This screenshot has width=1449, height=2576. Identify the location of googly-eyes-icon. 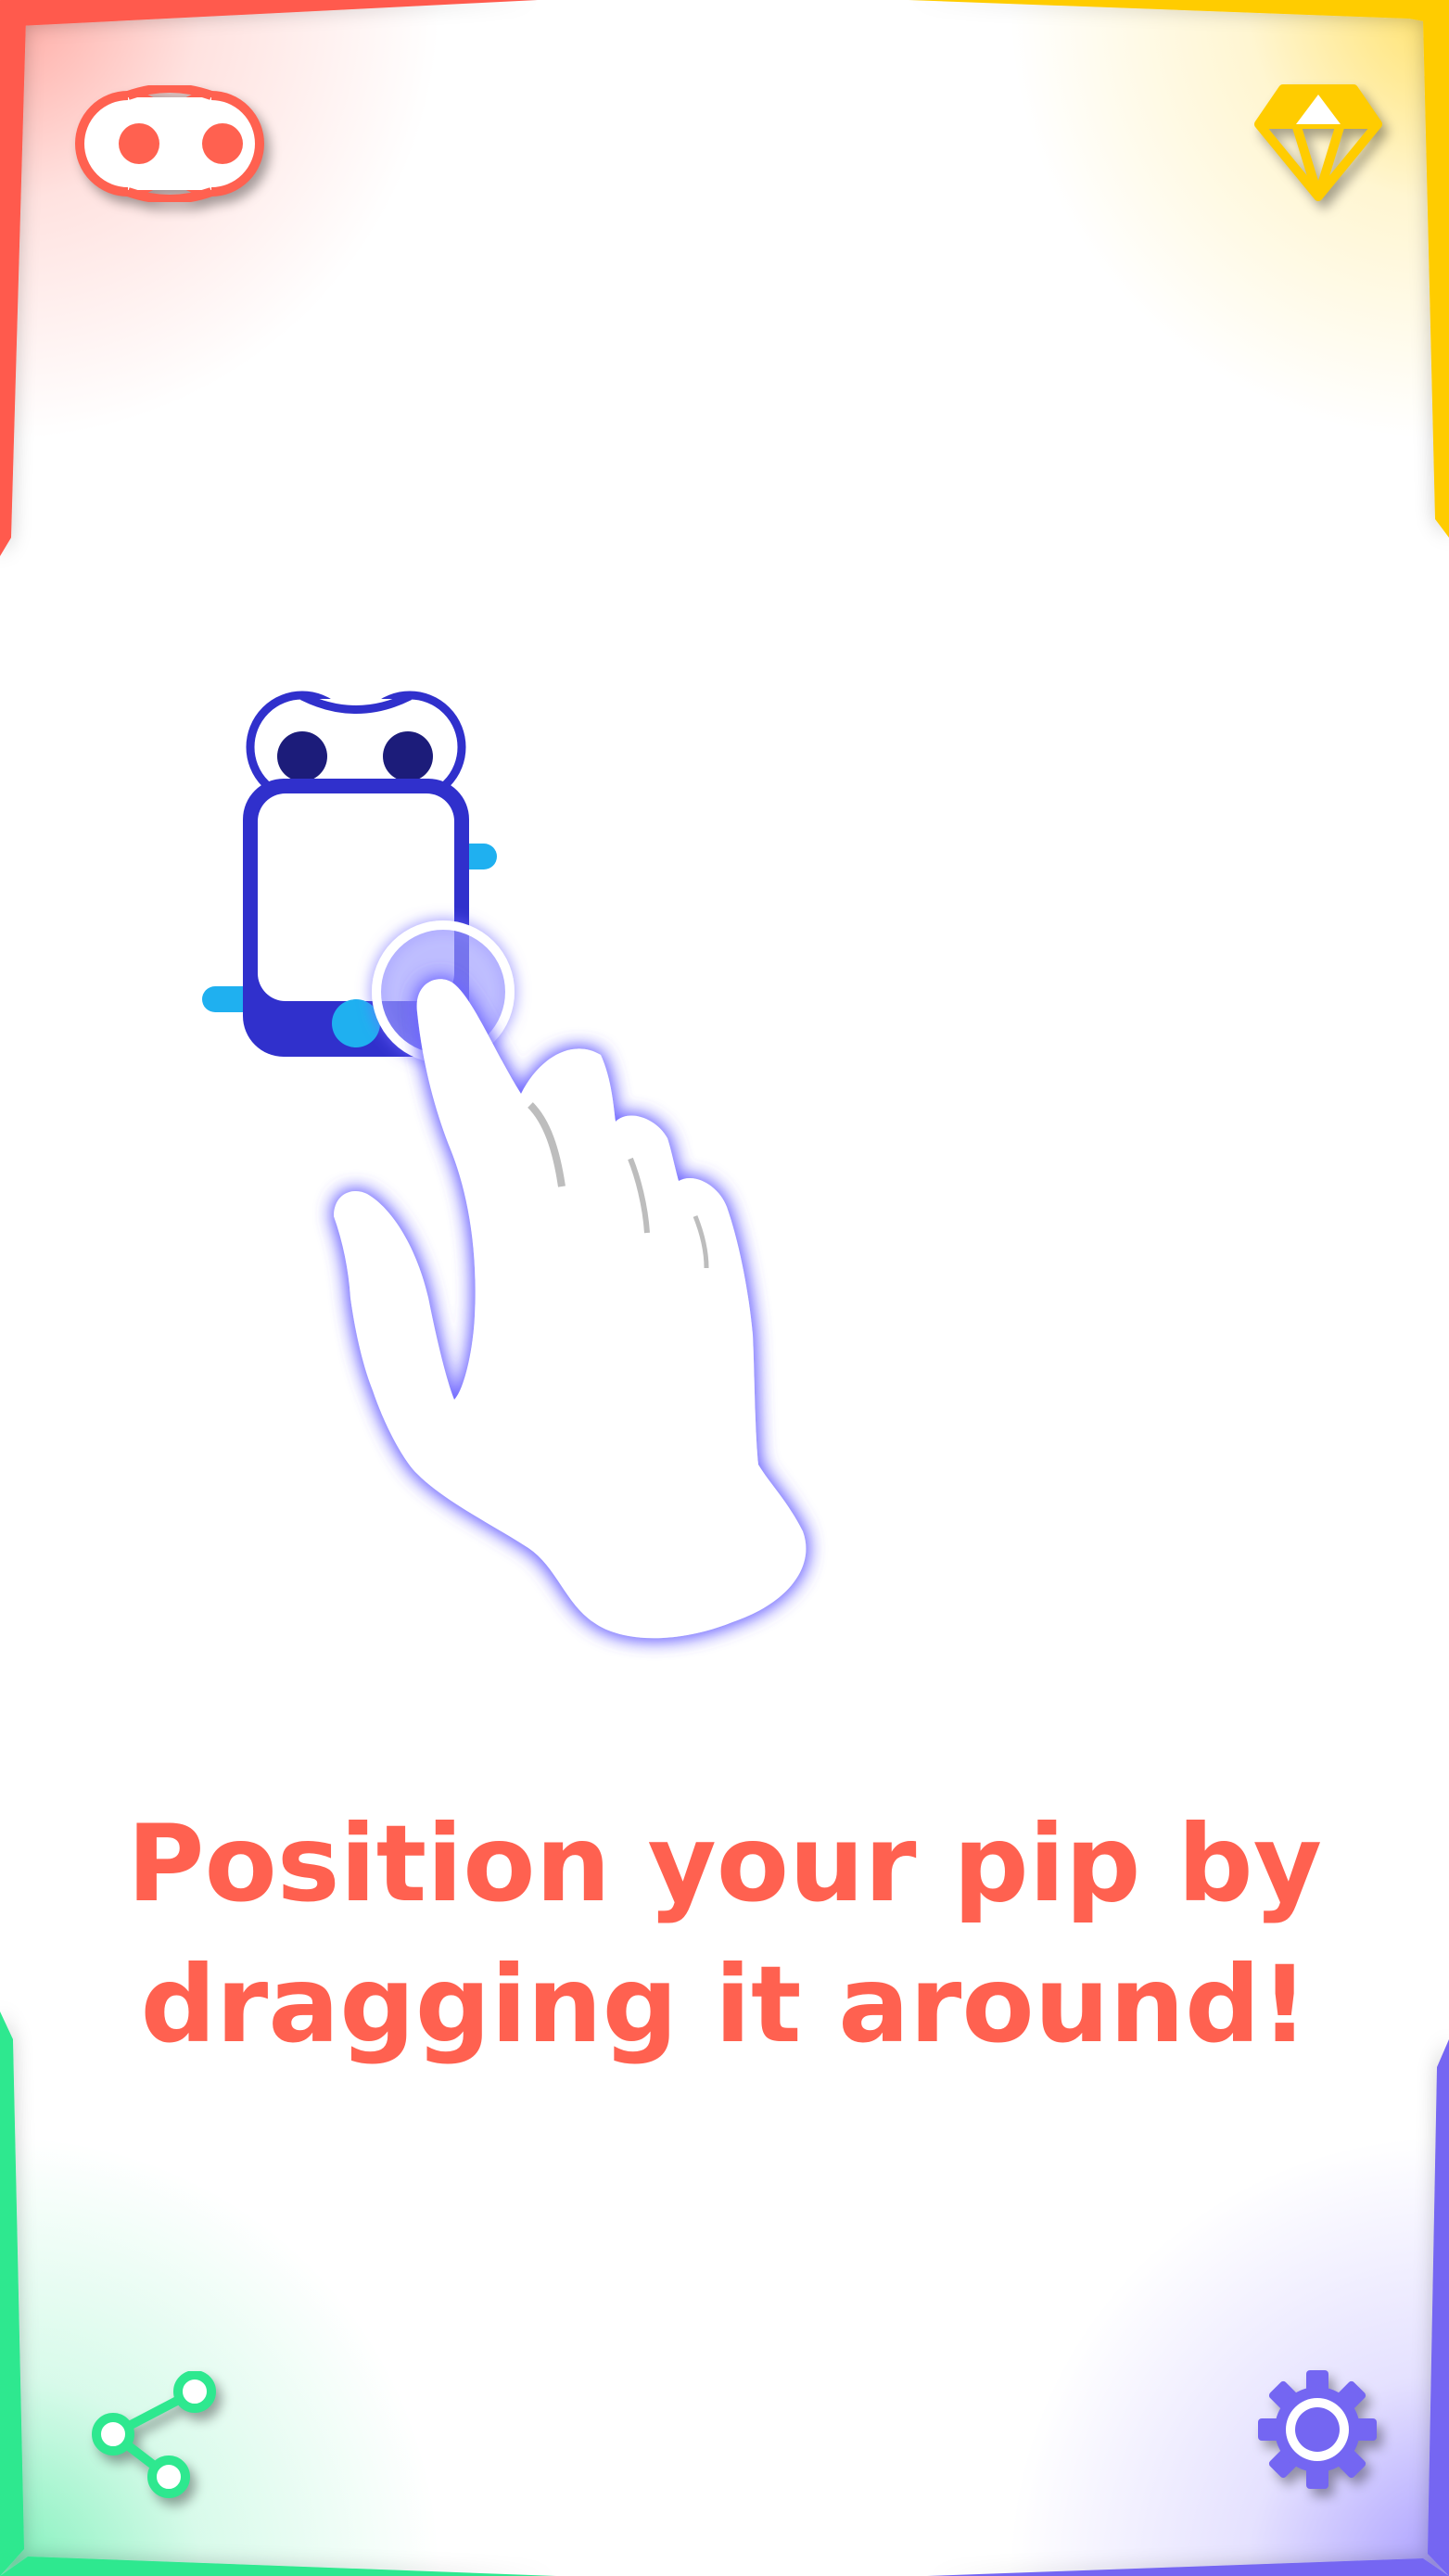
(169, 143).